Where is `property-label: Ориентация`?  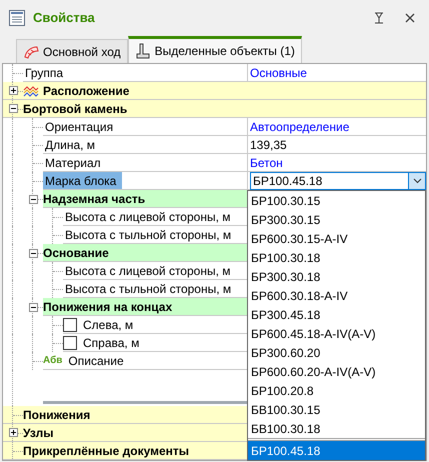
property-label: Ориентация is located at coordinates (81, 126).